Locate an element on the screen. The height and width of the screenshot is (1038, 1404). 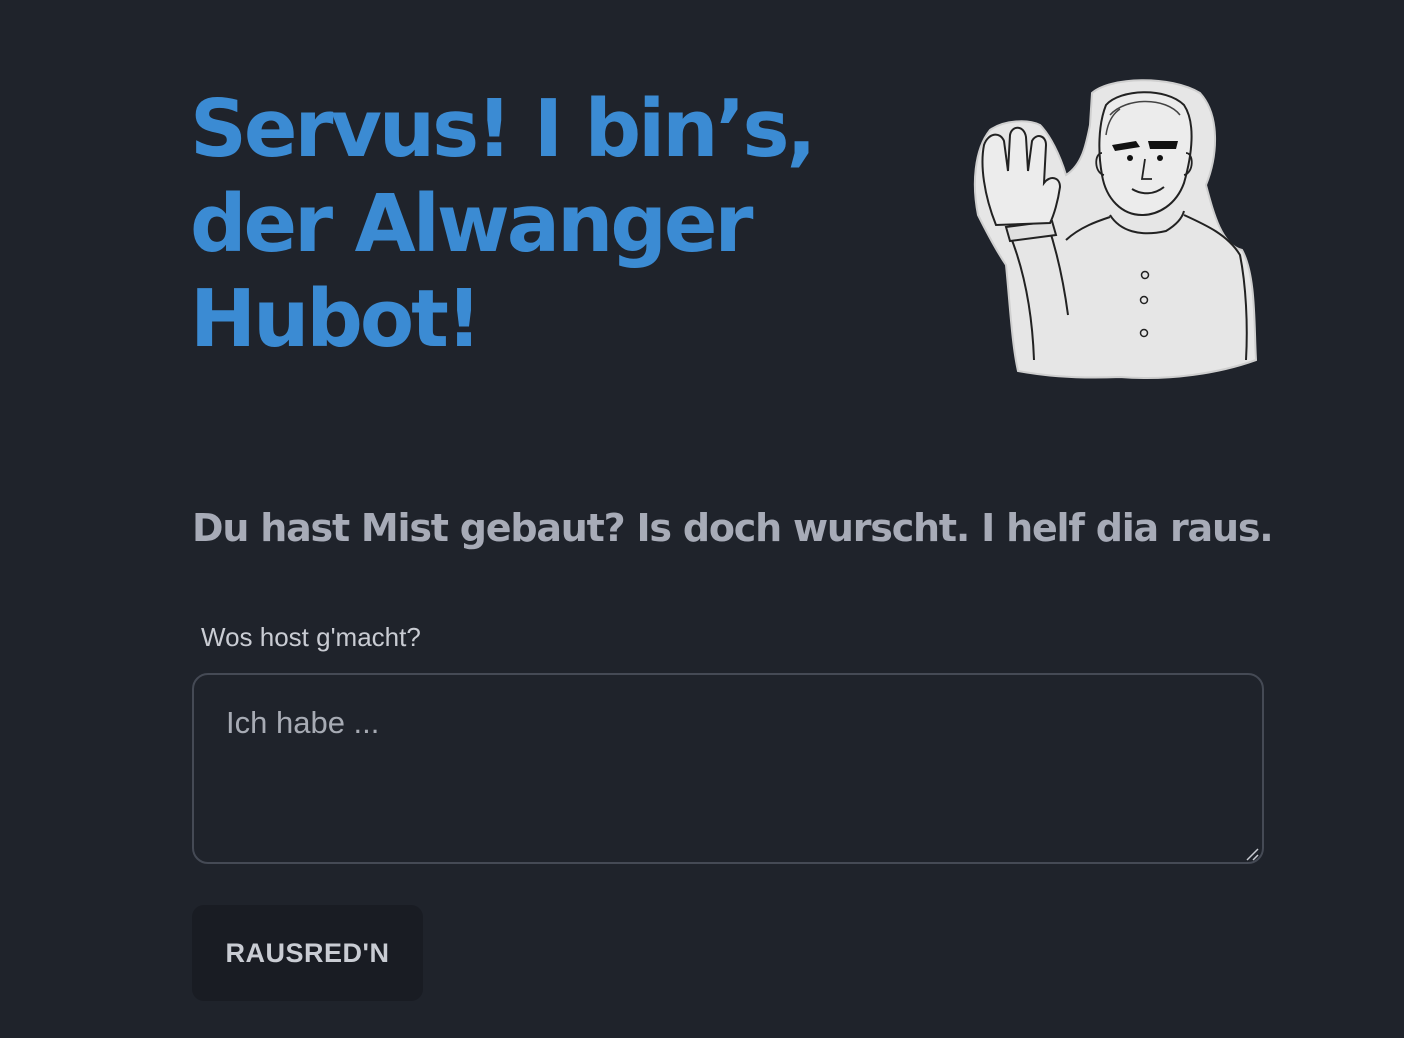
mistake-input is located at coordinates (728, 768).